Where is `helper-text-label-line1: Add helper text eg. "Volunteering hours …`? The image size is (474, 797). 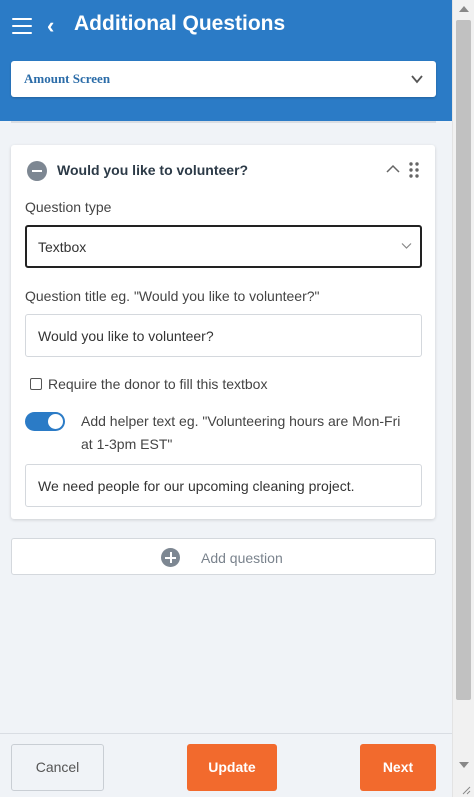 helper-text-label-line1: Add helper text eg. "Volunteering hours … is located at coordinates (241, 421).